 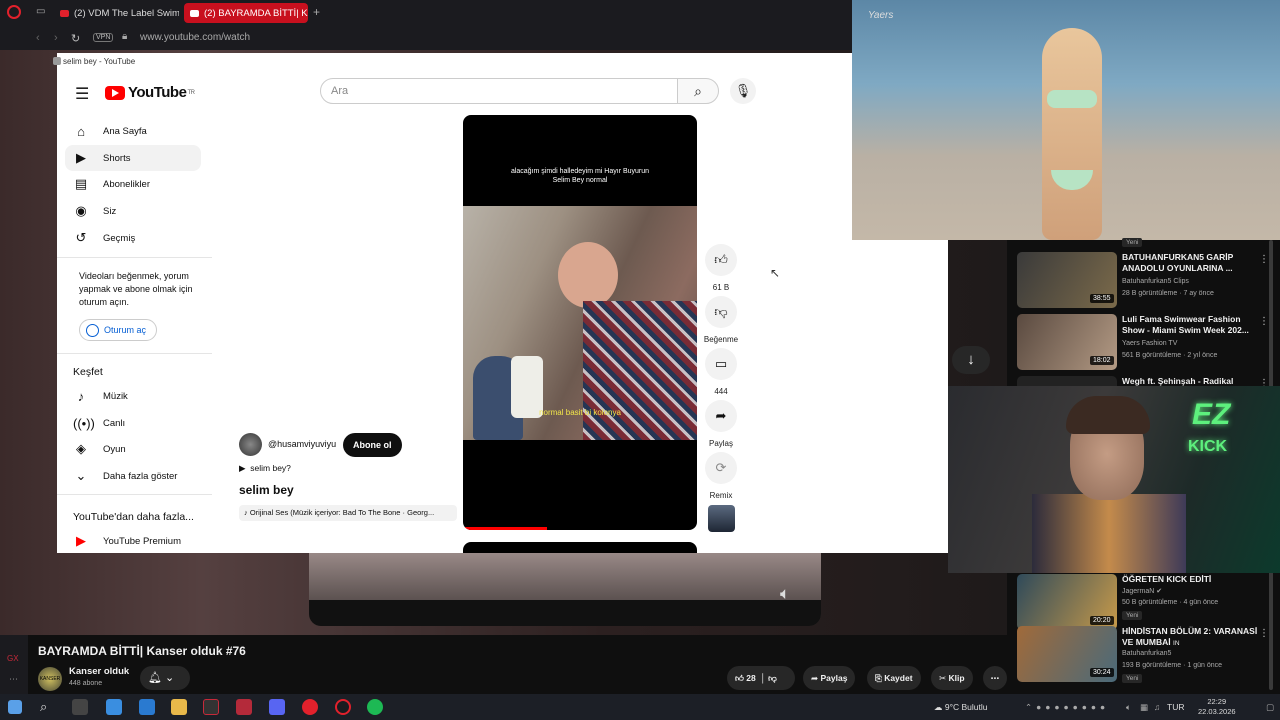 What do you see at coordinates (133, 131) in the screenshot?
I see `sidebar-item-home: ⌂ Ana Sayfa` at bounding box center [133, 131].